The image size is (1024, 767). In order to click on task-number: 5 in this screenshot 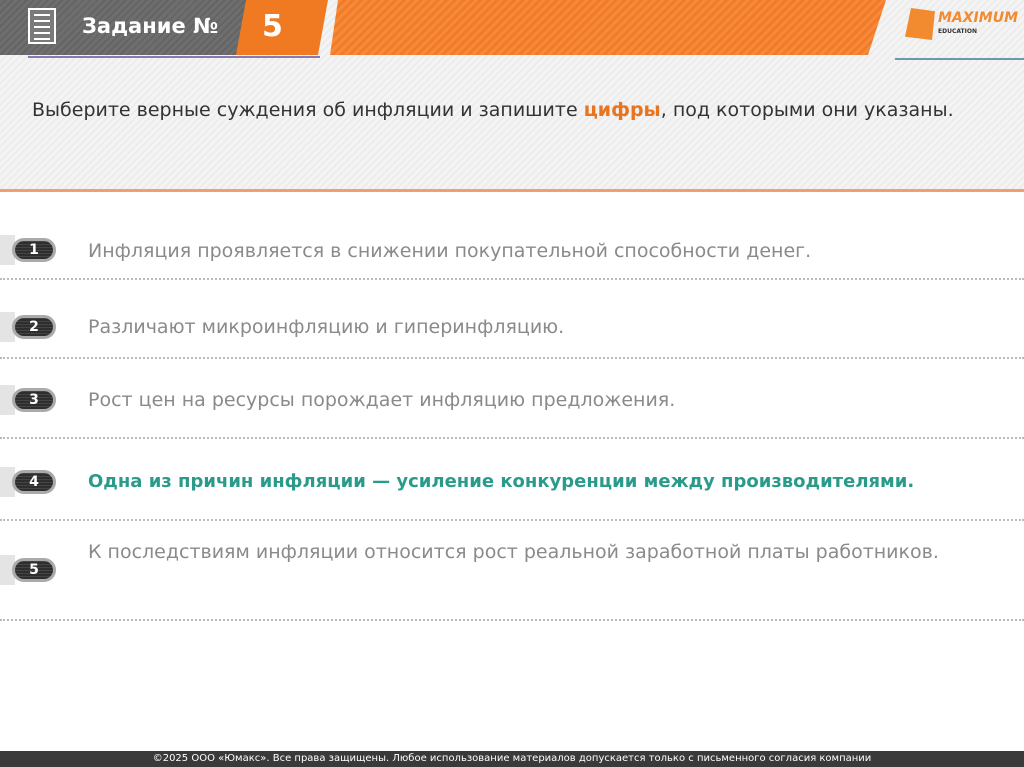, I will do `click(272, 26)`.